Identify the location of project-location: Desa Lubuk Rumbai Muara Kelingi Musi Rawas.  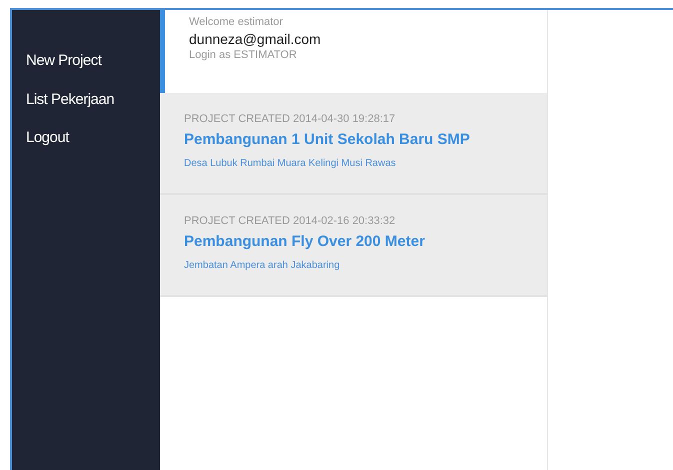
(290, 163).